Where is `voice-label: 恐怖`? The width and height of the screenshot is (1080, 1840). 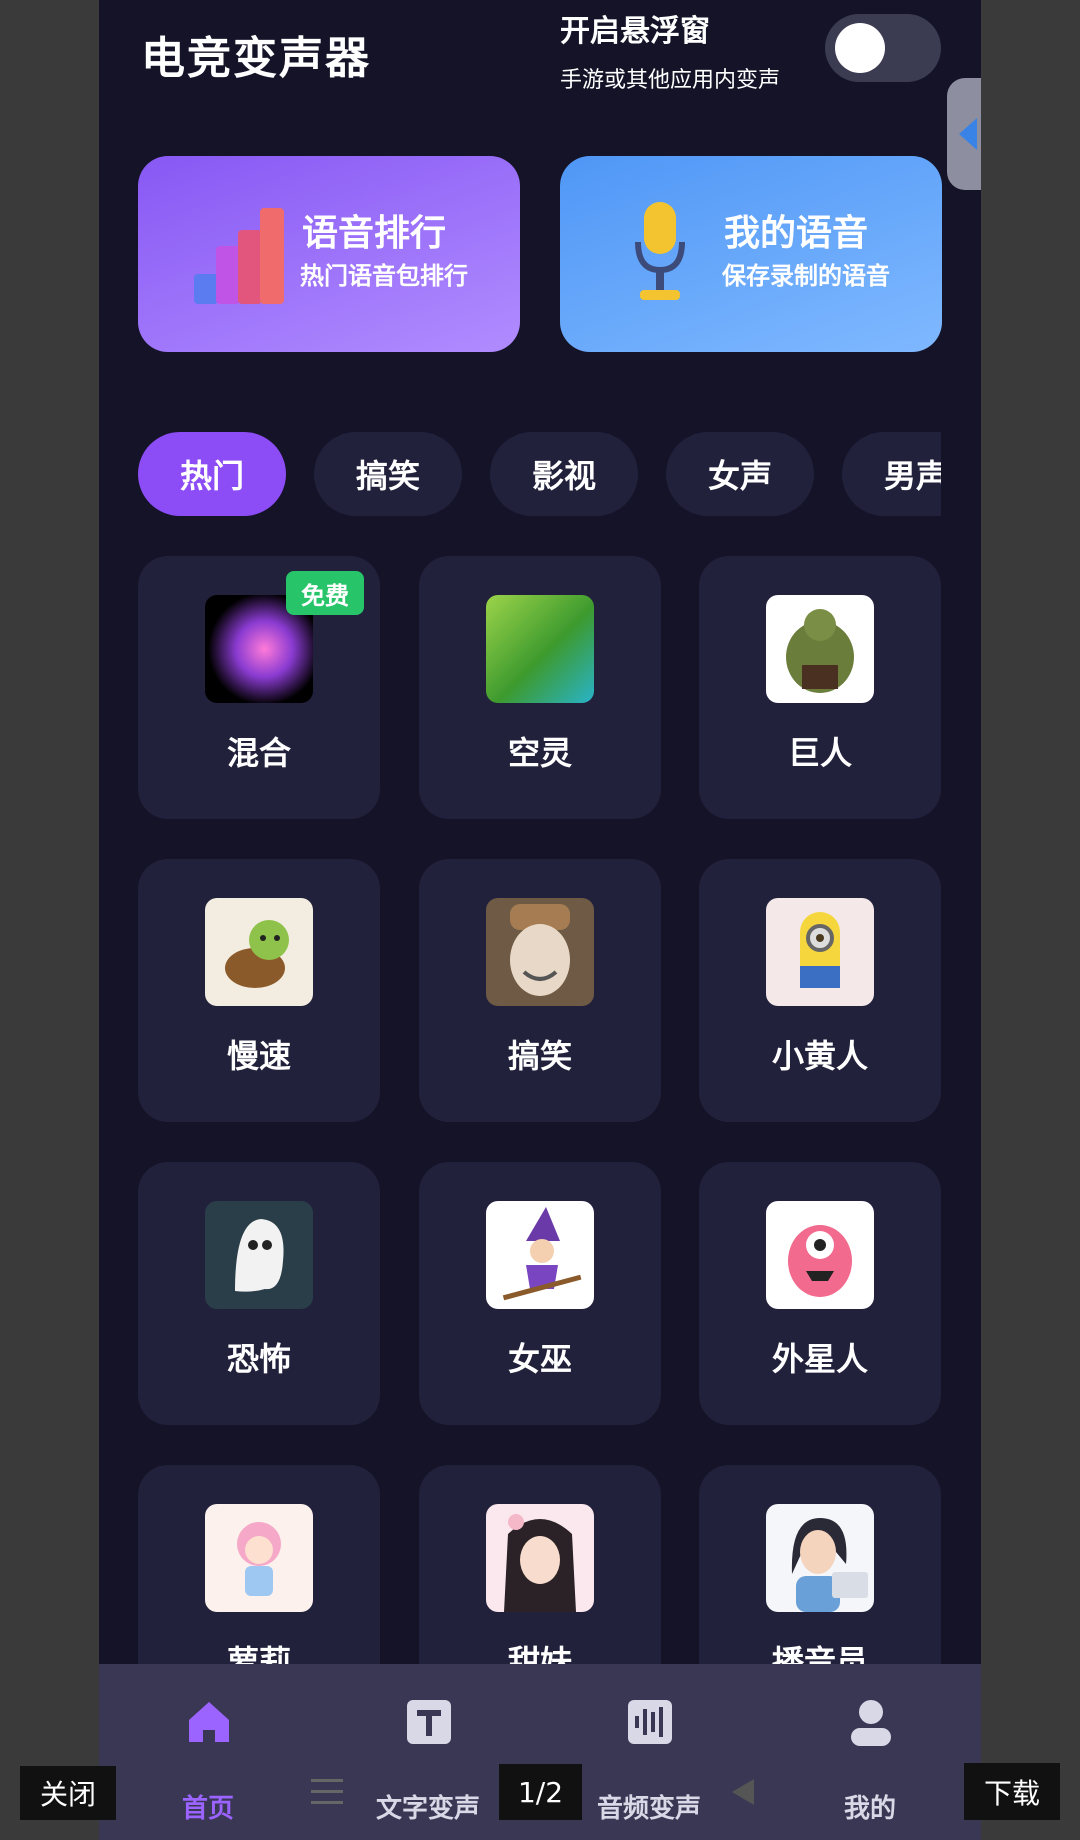 voice-label: 恐怖 is located at coordinates (258, 1359).